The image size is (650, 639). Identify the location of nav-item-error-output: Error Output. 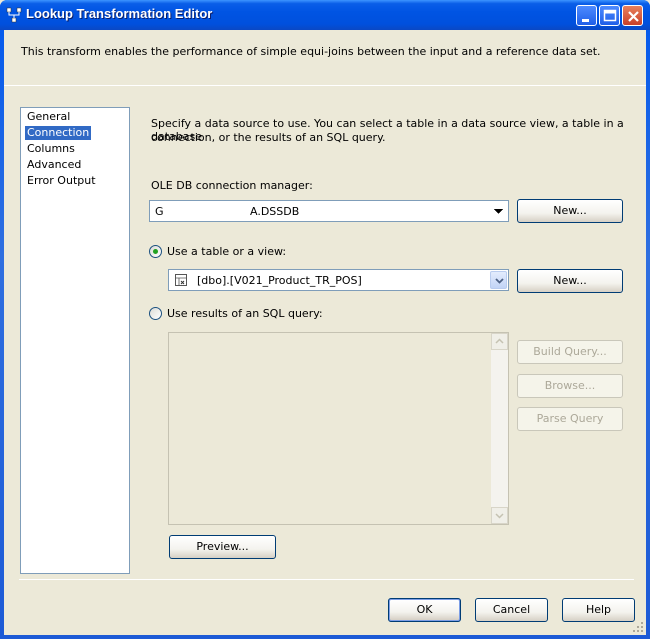
(61, 181).